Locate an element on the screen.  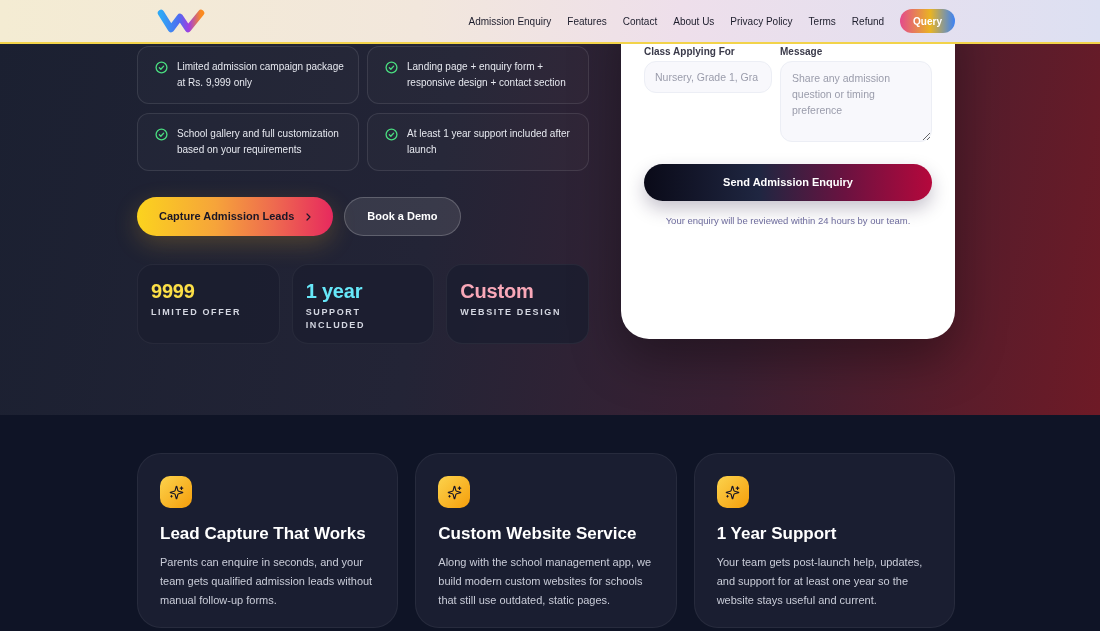
feature-description: Your team gets post-launch help, updates, and support for at least one year so the website stays useful and current. is located at coordinates (820, 581).